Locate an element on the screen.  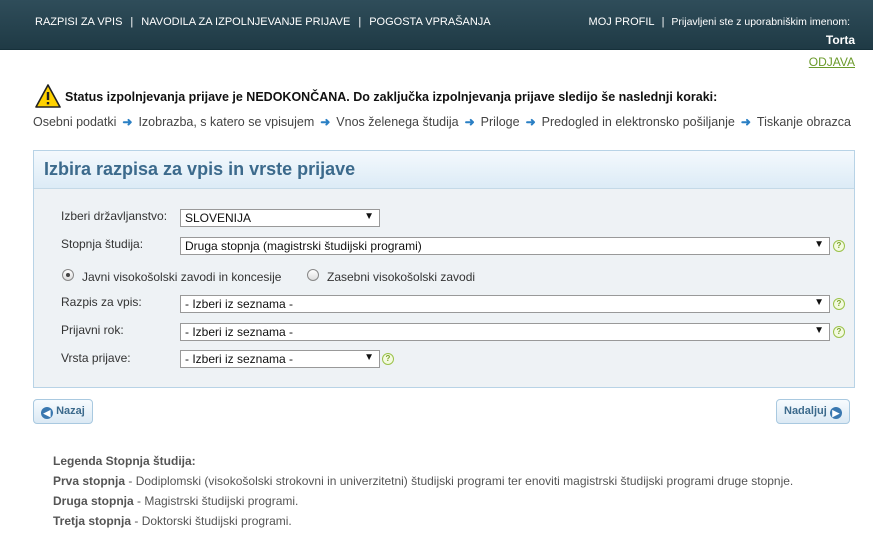
tender-label: Razpis za vpis: is located at coordinates (101, 302).